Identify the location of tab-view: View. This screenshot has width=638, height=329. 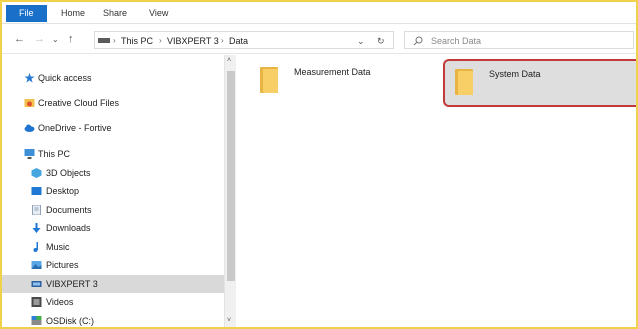
(158, 13).